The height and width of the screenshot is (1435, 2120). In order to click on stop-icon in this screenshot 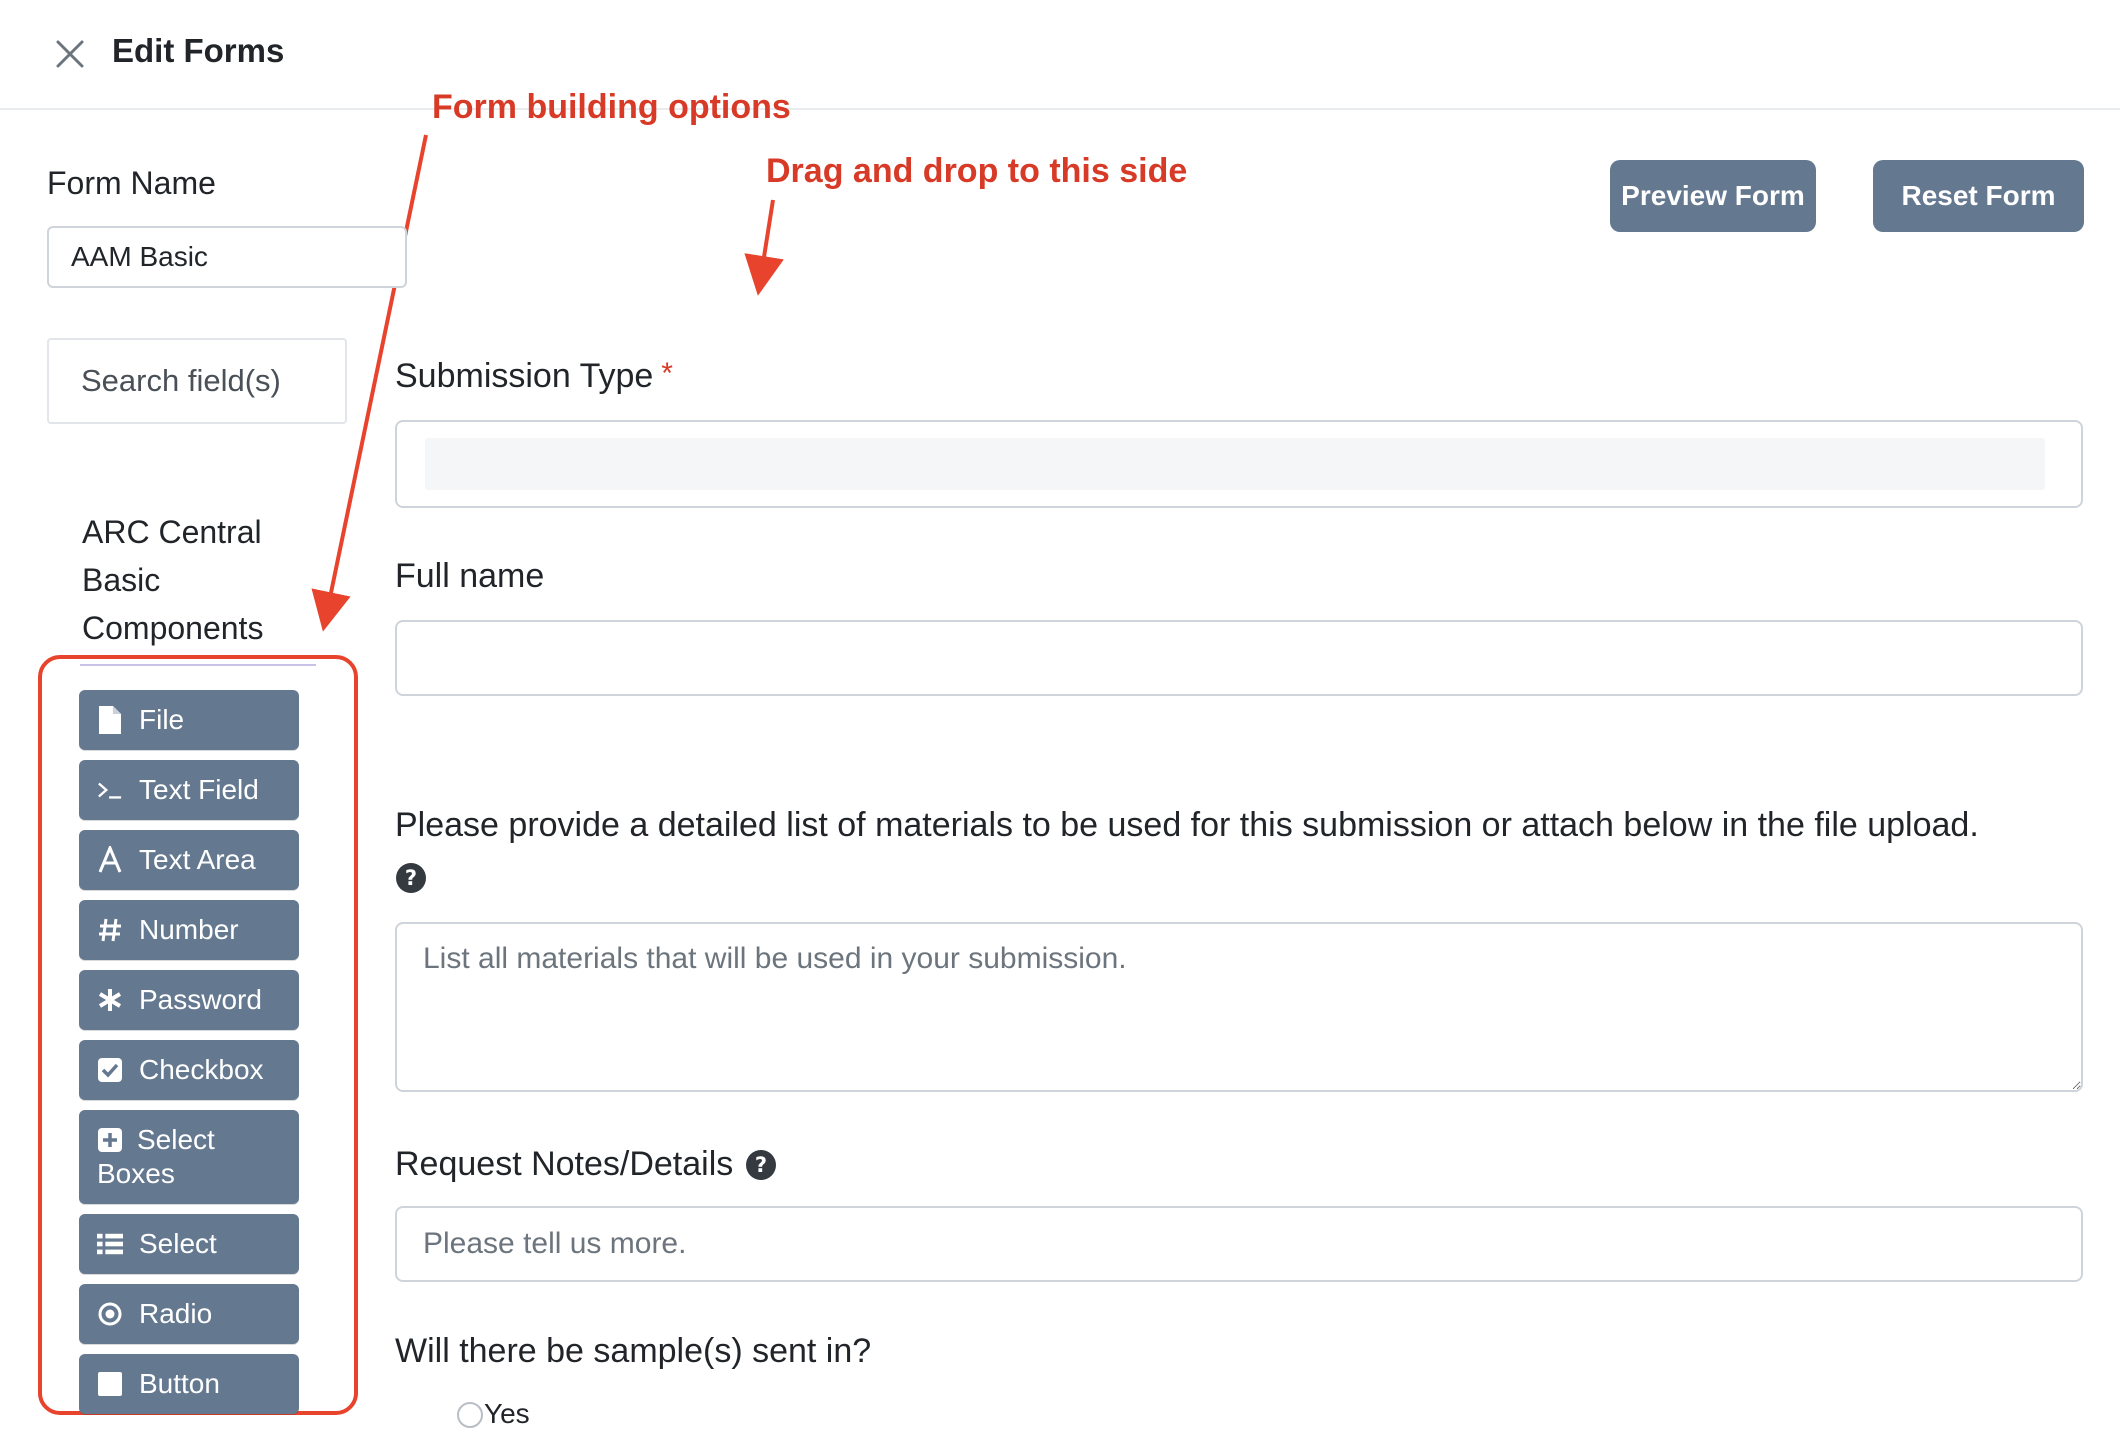, I will do `click(110, 1384)`.